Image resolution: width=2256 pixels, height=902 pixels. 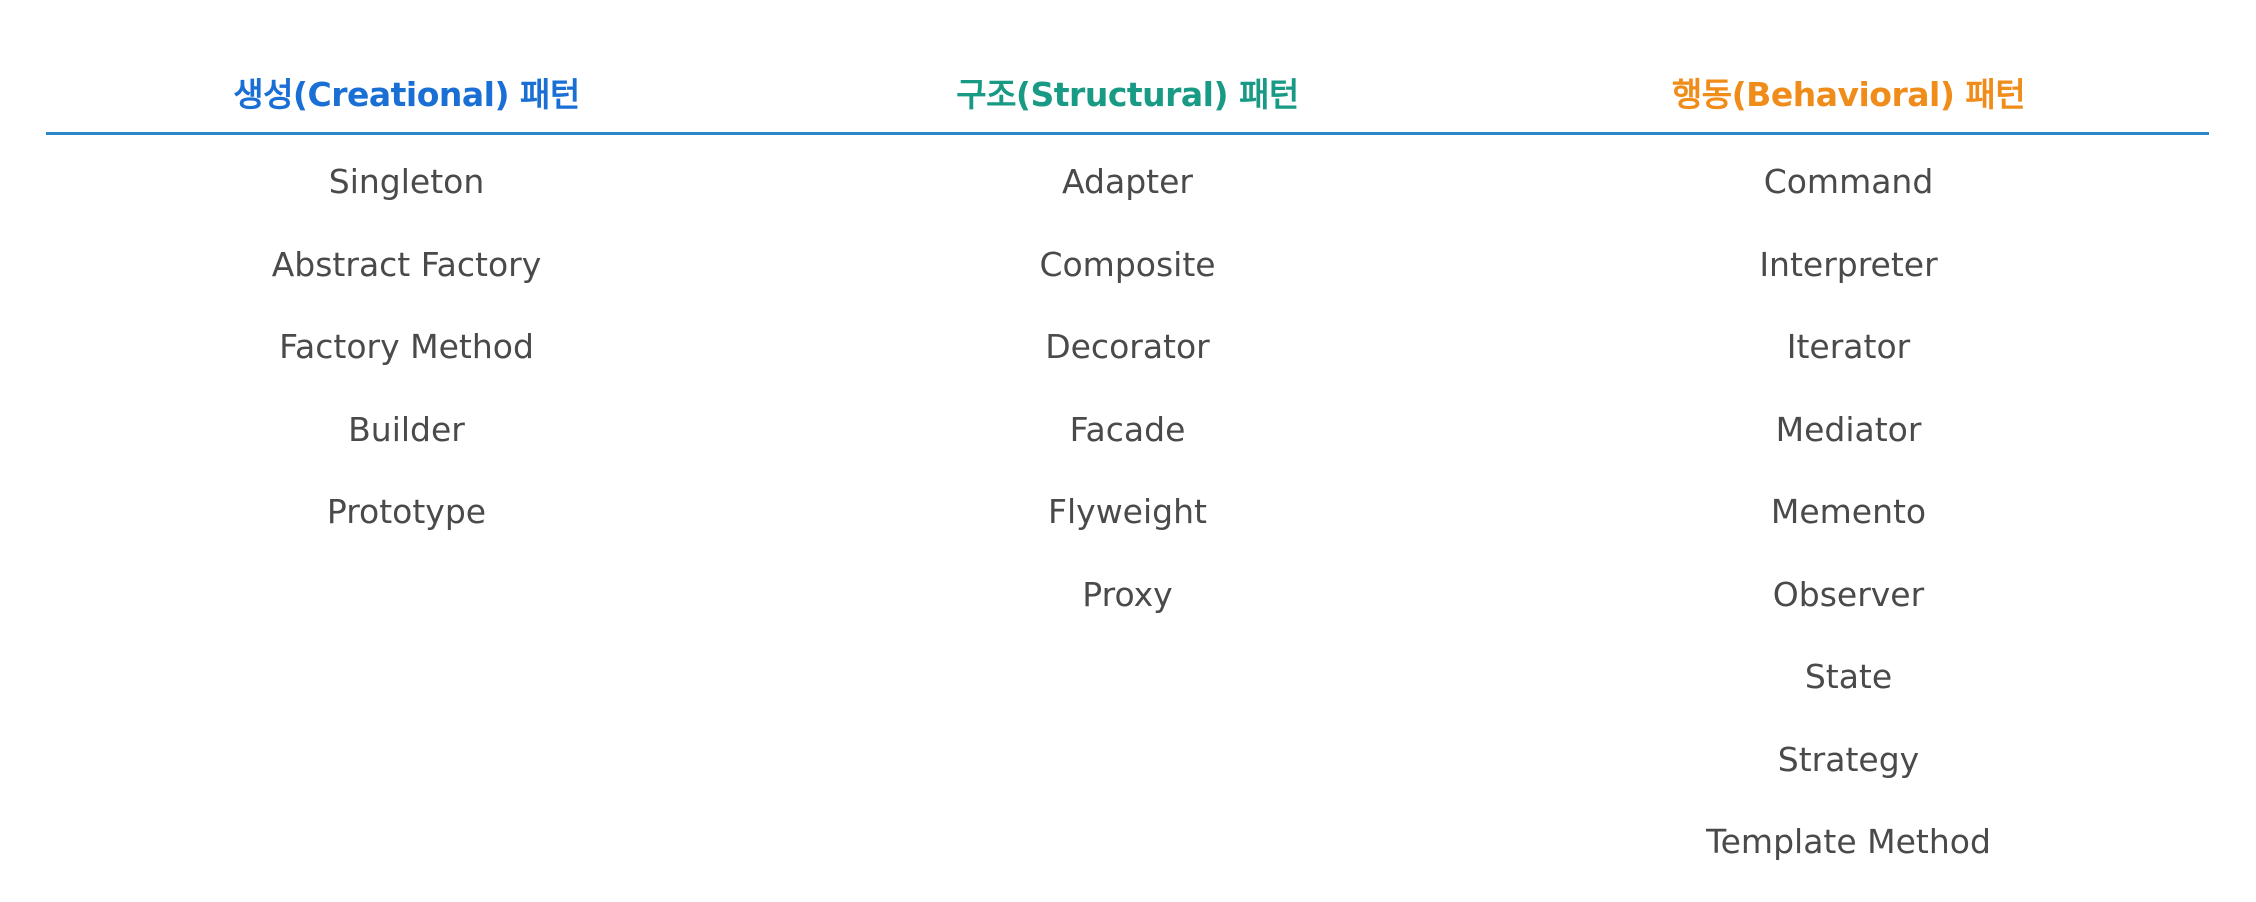 What do you see at coordinates (406, 264) in the screenshot?
I see `pattern-item: Abstract Factory` at bounding box center [406, 264].